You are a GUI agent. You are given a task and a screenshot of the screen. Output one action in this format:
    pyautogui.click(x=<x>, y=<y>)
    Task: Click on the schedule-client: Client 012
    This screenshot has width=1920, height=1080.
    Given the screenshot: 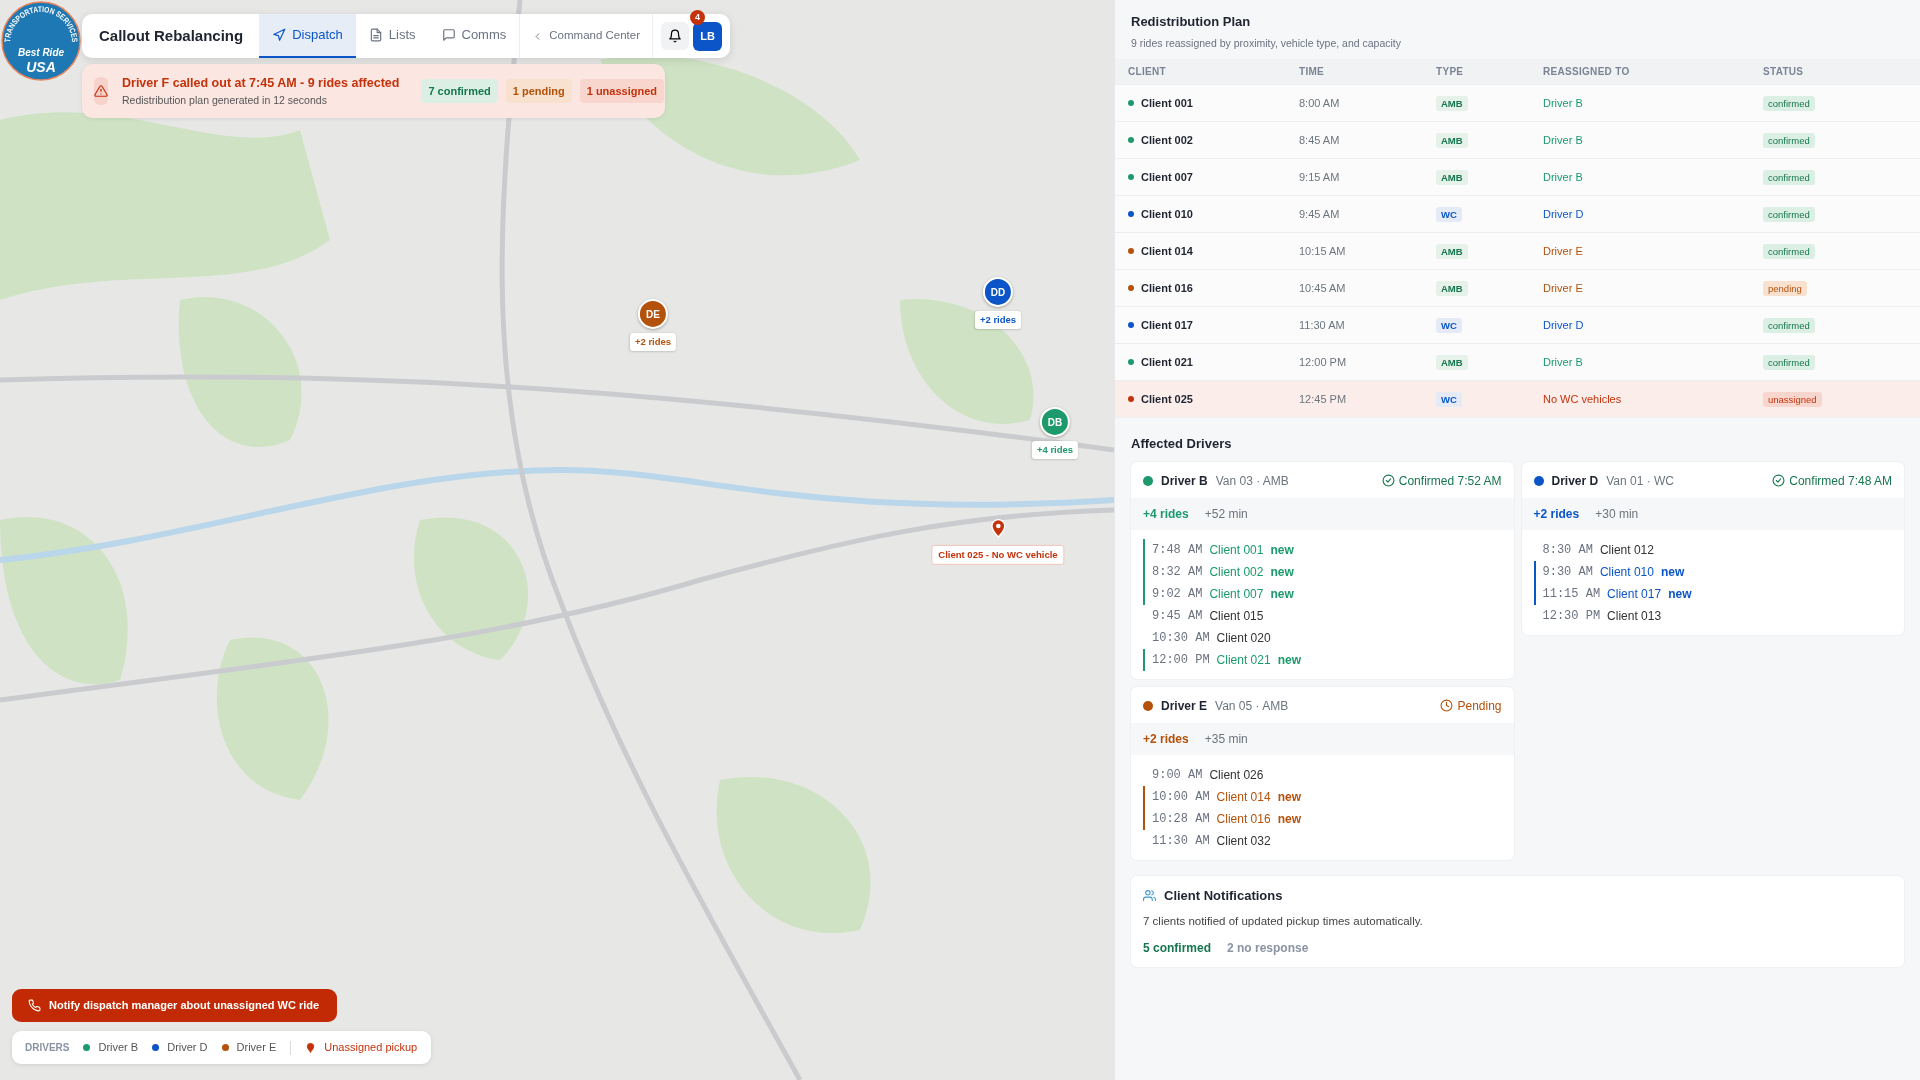 What is the action you would take?
    pyautogui.click(x=1626, y=550)
    